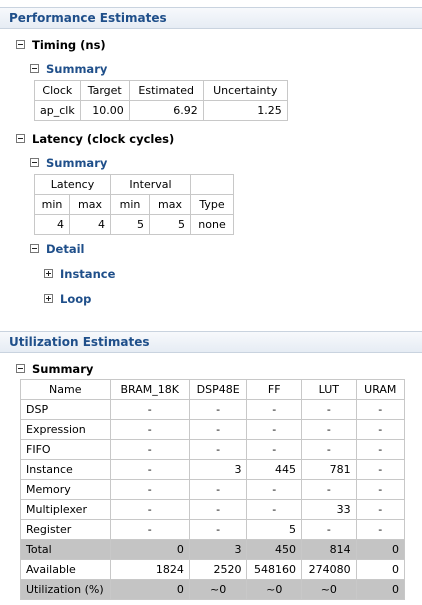 This screenshot has width=422, height=605. I want to click on header-uncertainty: Uncertainty, so click(245, 90).